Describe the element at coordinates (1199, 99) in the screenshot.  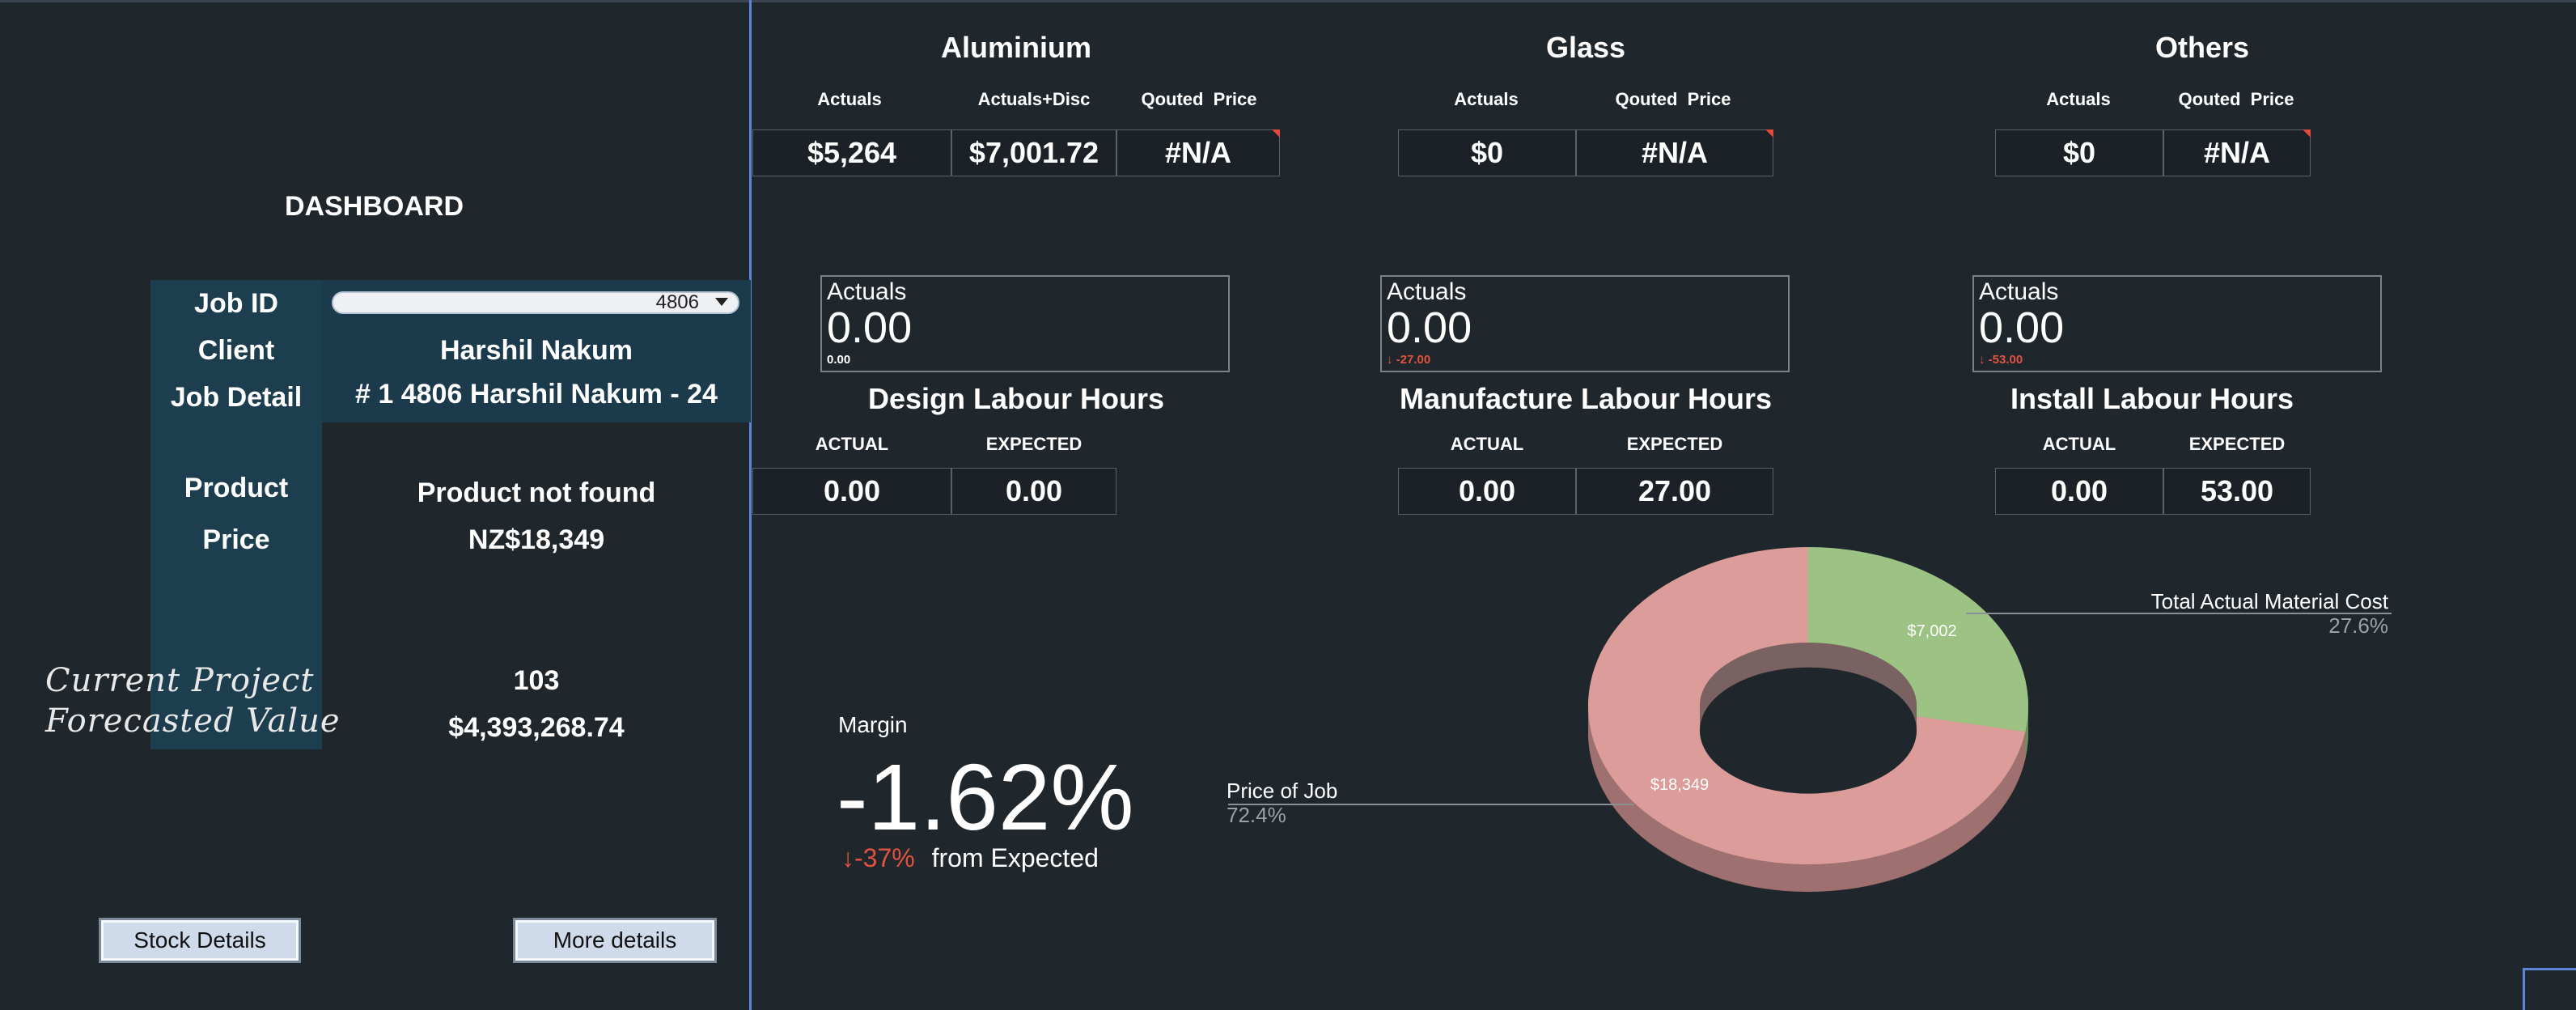
I see `aluminium-header-quoted: Qouted Price` at that location.